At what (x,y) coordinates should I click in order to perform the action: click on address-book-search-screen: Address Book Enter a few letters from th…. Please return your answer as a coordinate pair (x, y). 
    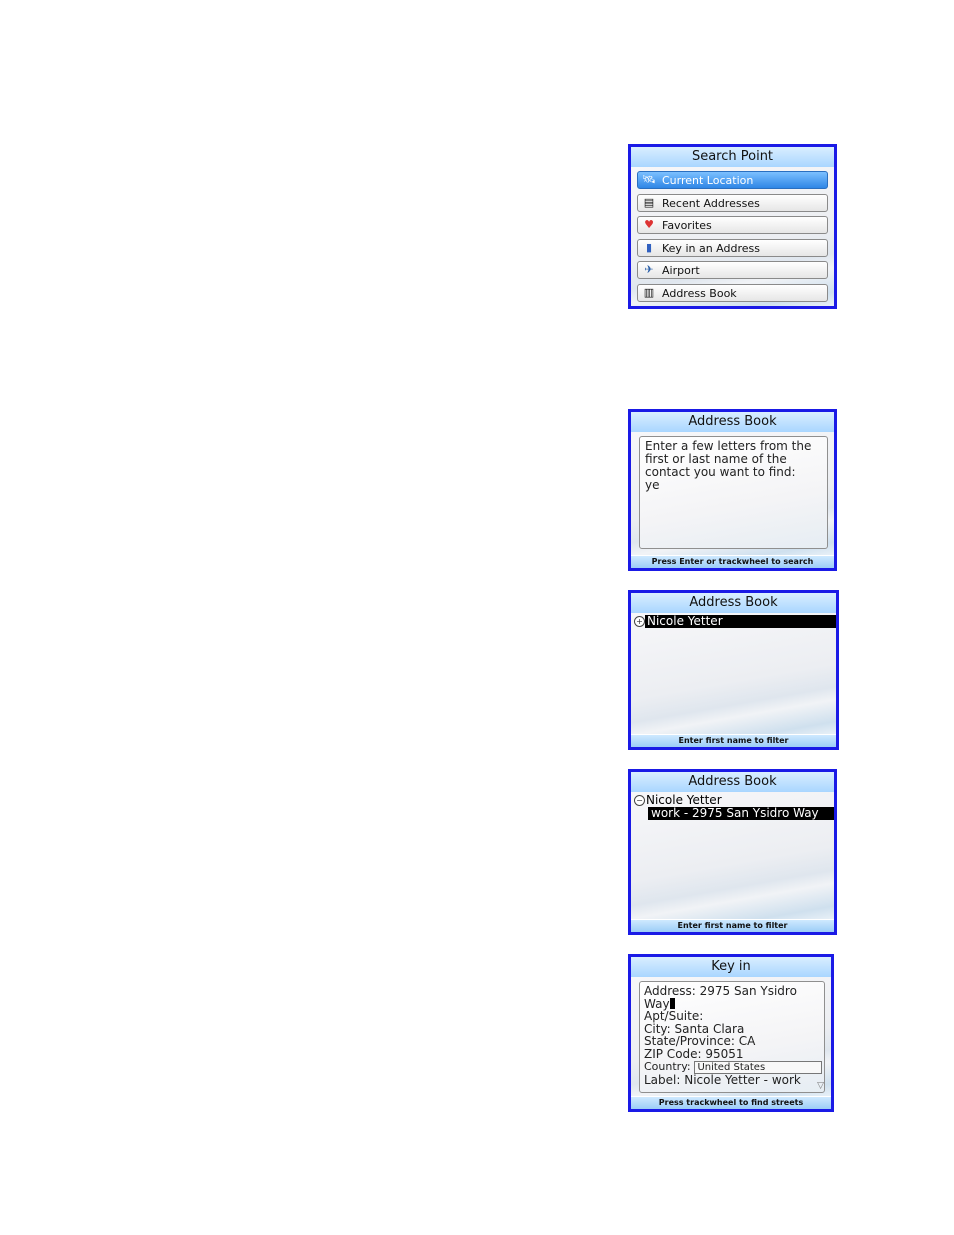
    Looking at the image, I should click on (732, 490).